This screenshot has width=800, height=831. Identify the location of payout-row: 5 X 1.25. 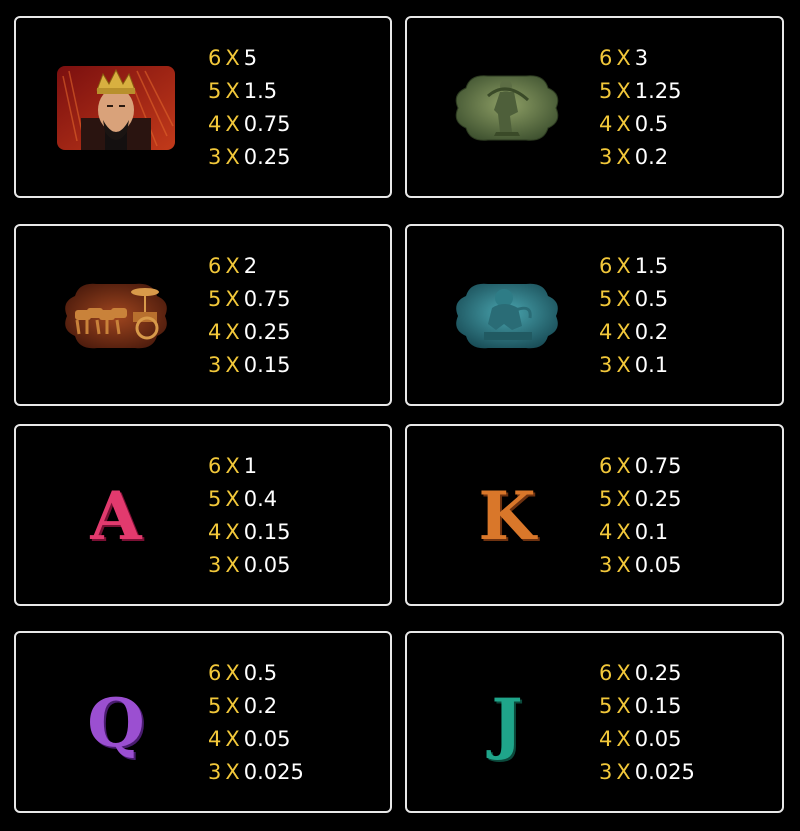
(640, 91).